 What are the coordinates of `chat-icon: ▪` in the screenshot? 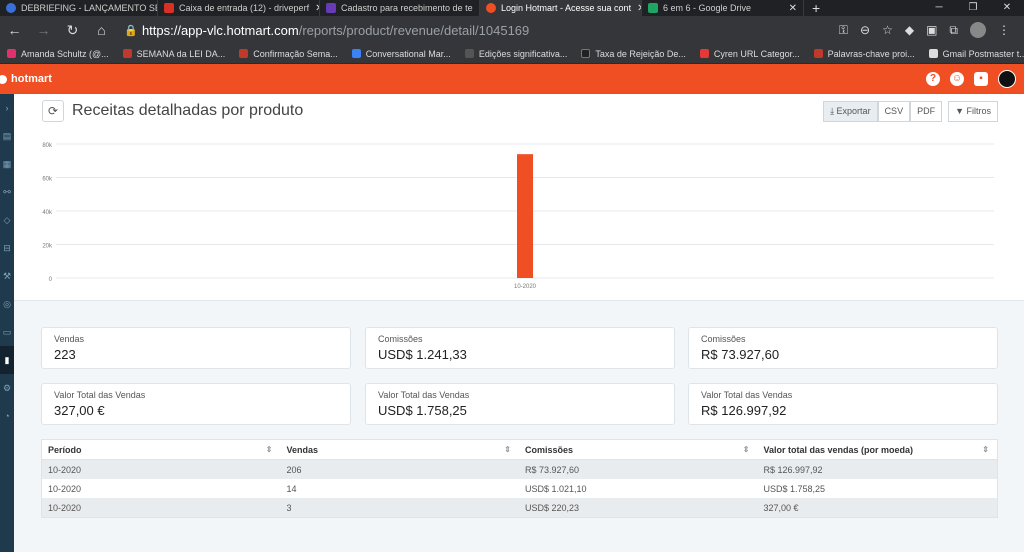 It's located at (981, 79).